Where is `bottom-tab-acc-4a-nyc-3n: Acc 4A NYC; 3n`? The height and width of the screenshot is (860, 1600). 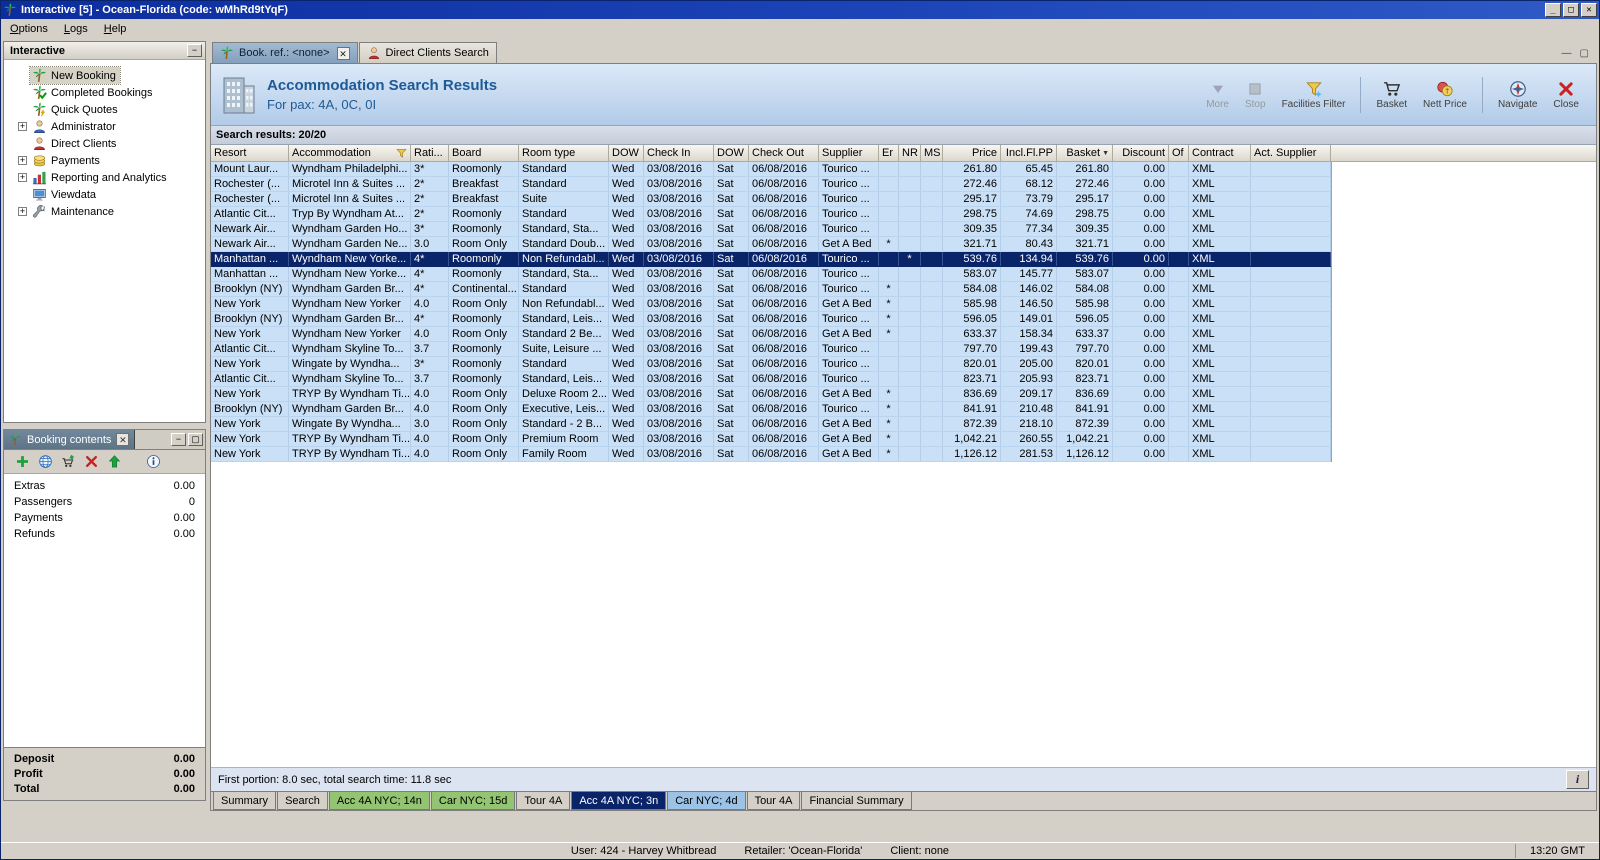
bottom-tab-acc-4a-nyc-3n: Acc 4A NYC; 3n is located at coordinates (619, 801).